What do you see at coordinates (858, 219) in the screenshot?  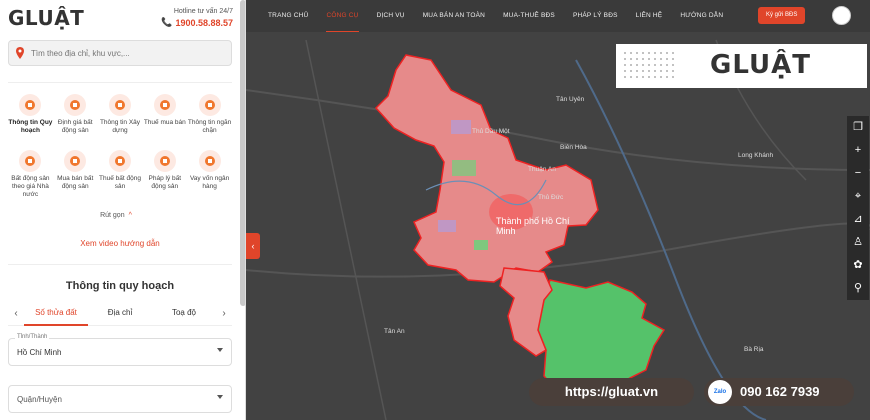 I see `ruler-icon: ⊿` at bounding box center [858, 219].